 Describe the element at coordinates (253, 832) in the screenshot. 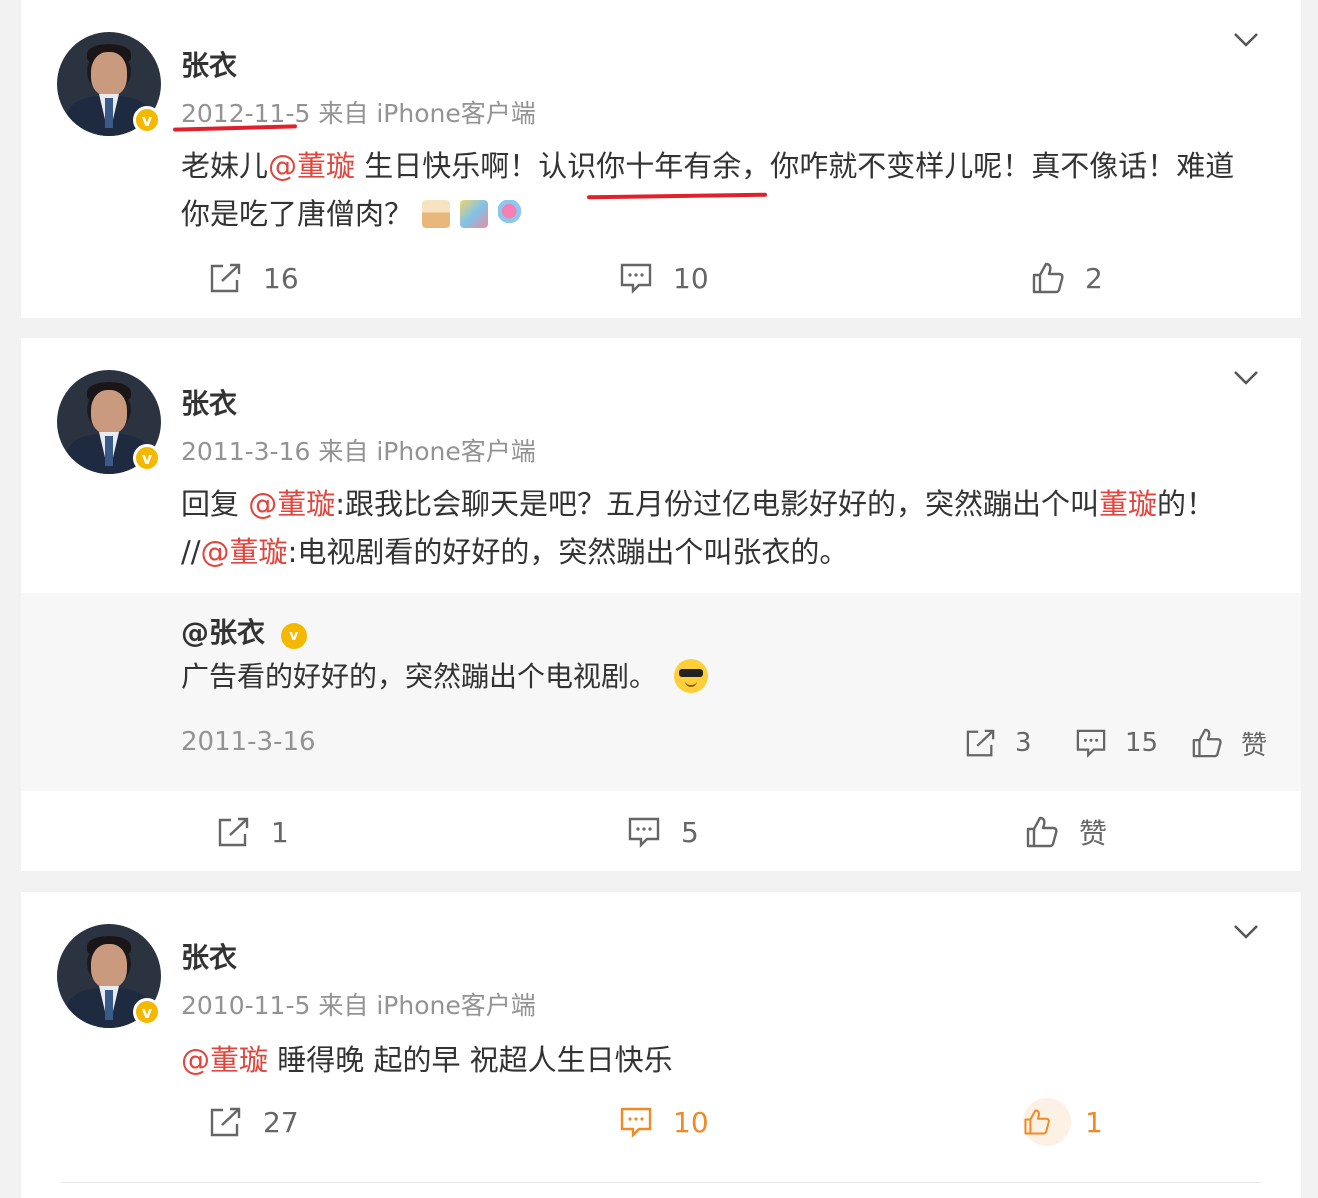

I see `repost-button: 1` at that location.